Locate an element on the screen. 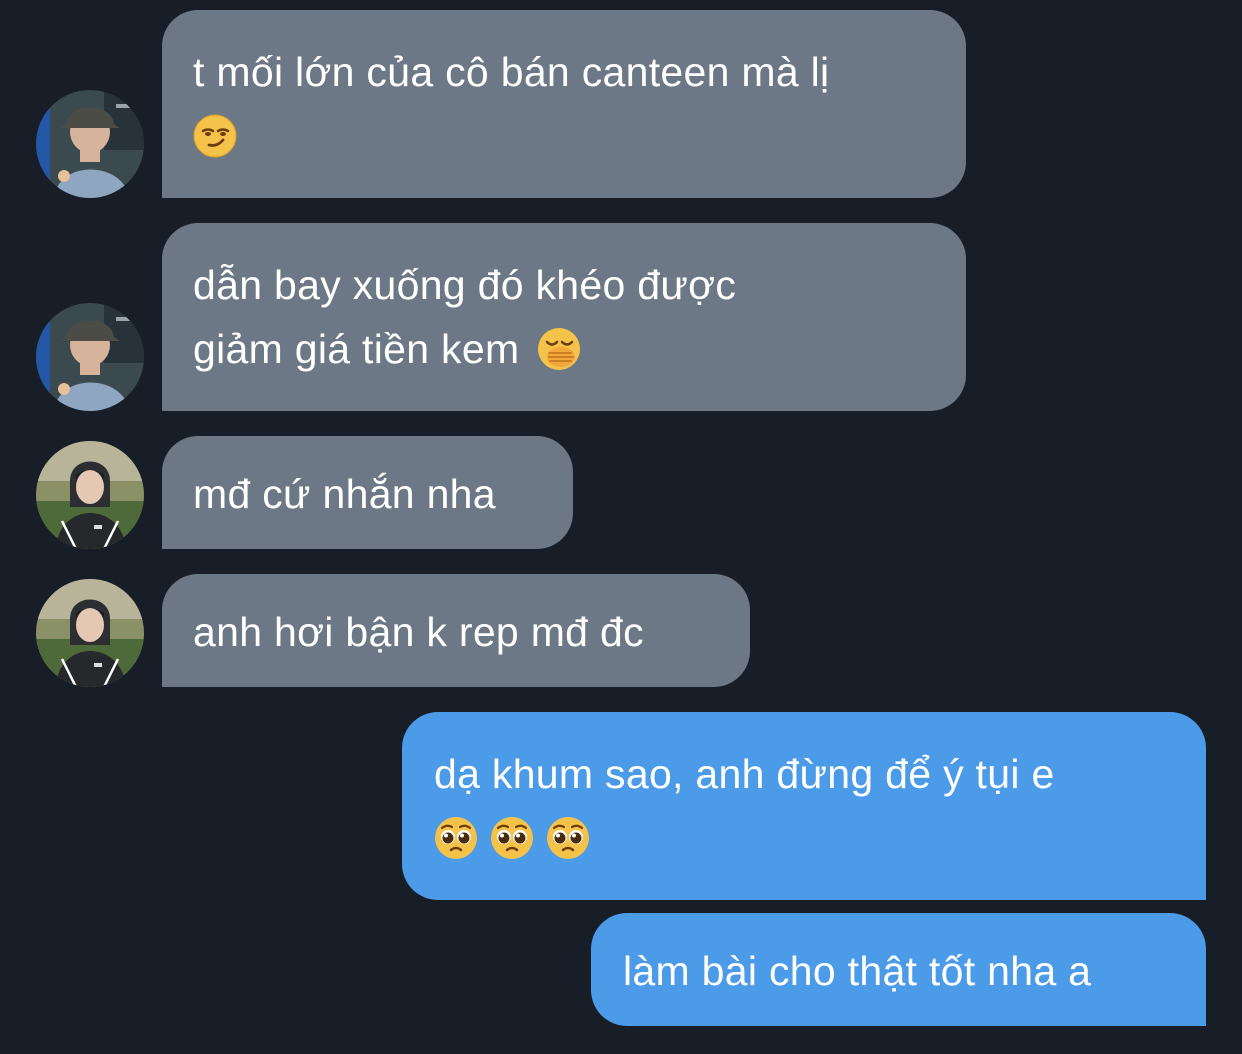 The height and width of the screenshot is (1054, 1242). message-text: anh hơi bận k rep mđ đc is located at coordinates (418, 632).